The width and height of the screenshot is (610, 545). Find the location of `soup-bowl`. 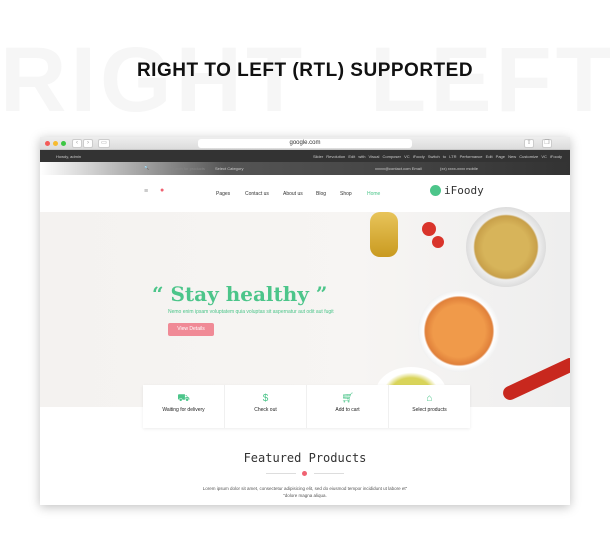

soup-bowl is located at coordinates (459, 331).